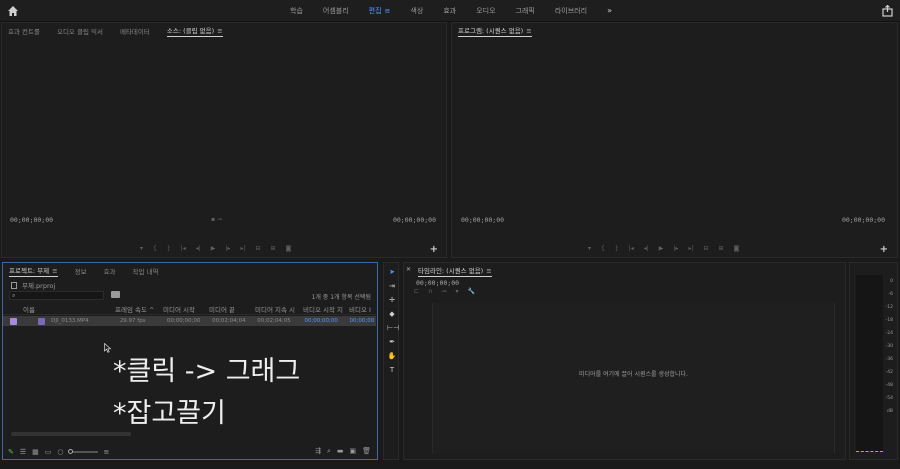  What do you see at coordinates (482, 220) in the screenshot?
I see `program-timecode-current: 00;00;00;00` at bounding box center [482, 220].